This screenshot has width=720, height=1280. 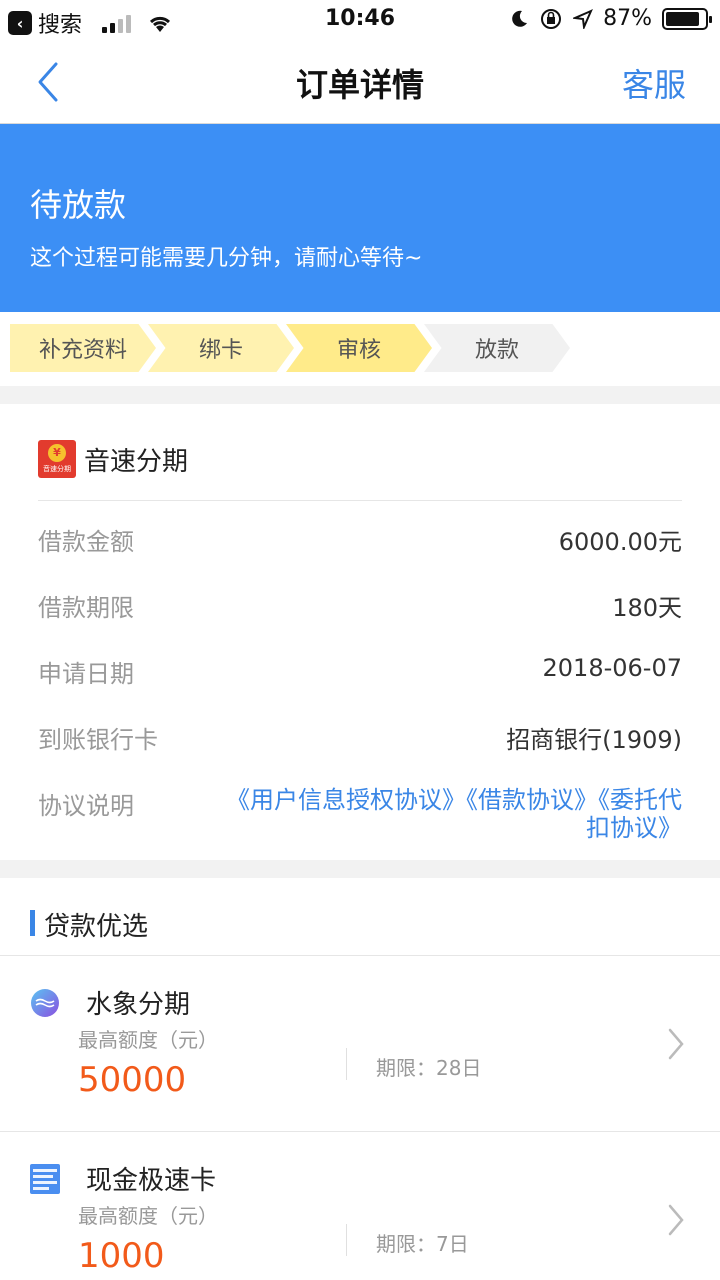 What do you see at coordinates (360, 917) in the screenshot?
I see `recommend-header: 贷款优选` at bounding box center [360, 917].